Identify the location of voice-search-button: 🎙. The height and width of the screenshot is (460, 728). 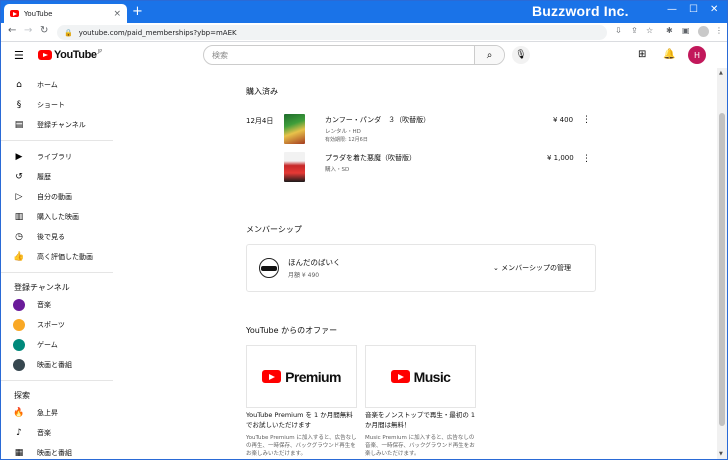
(521, 55).